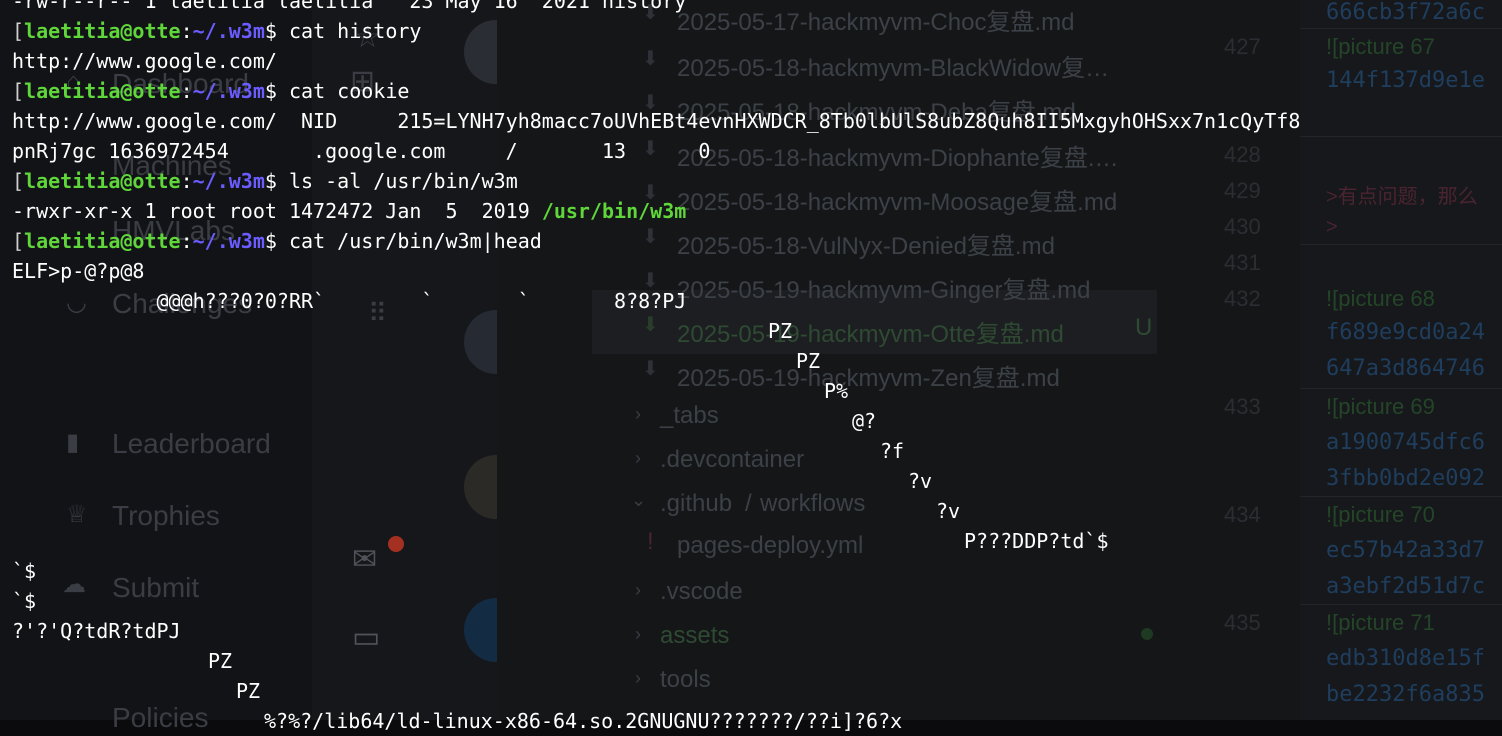 This screenshot has height=736, width=1502. I want to click on command-text: cat cookie, so click(349, 91).